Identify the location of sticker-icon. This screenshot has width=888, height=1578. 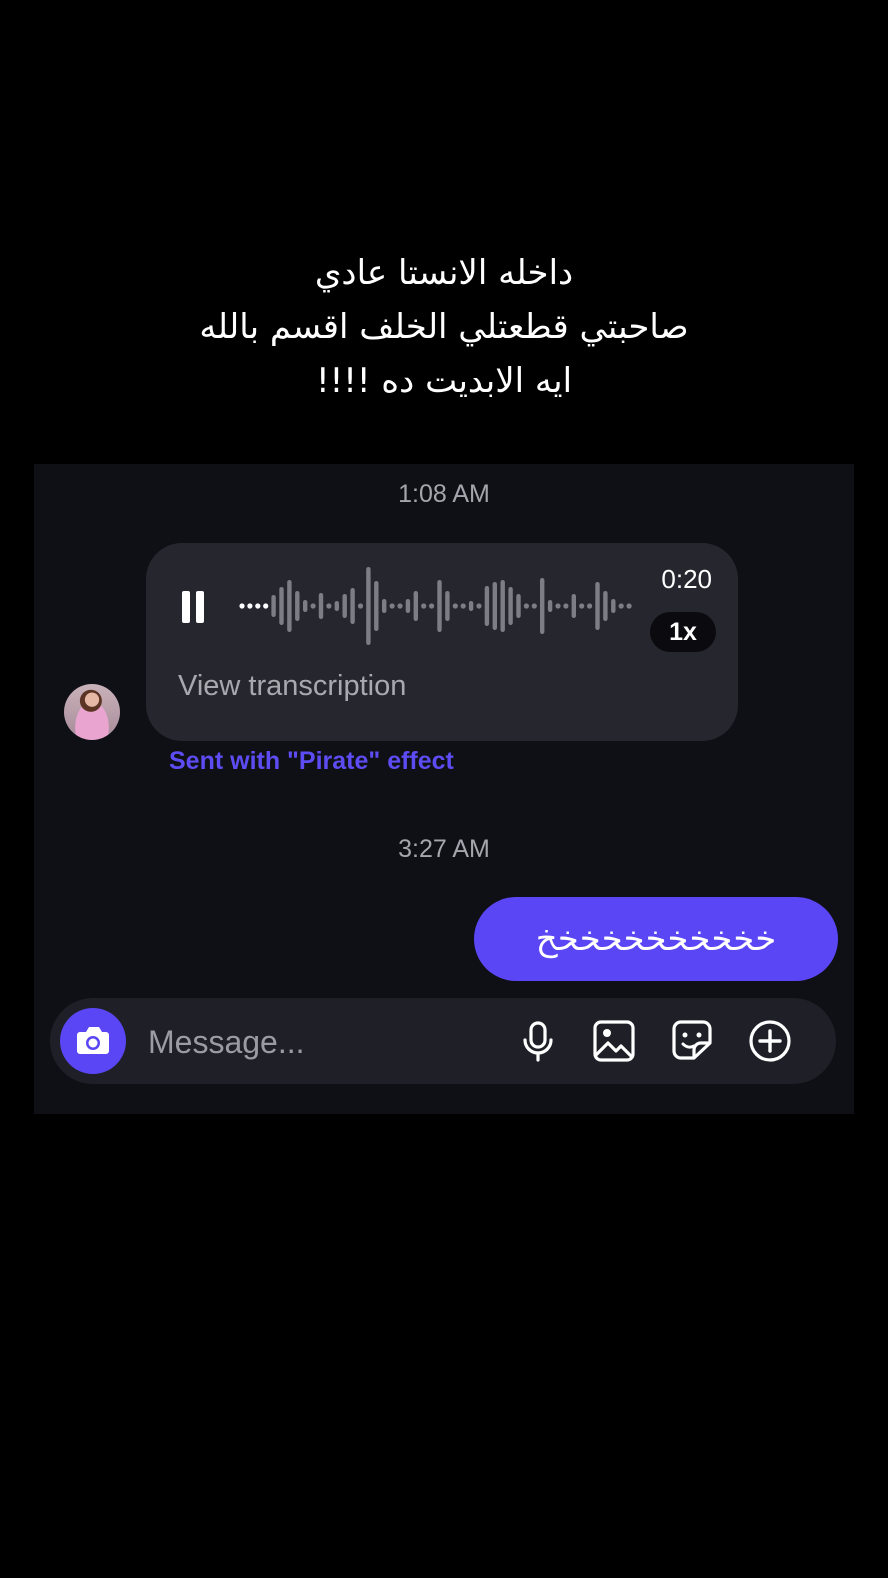
(692, 1040).